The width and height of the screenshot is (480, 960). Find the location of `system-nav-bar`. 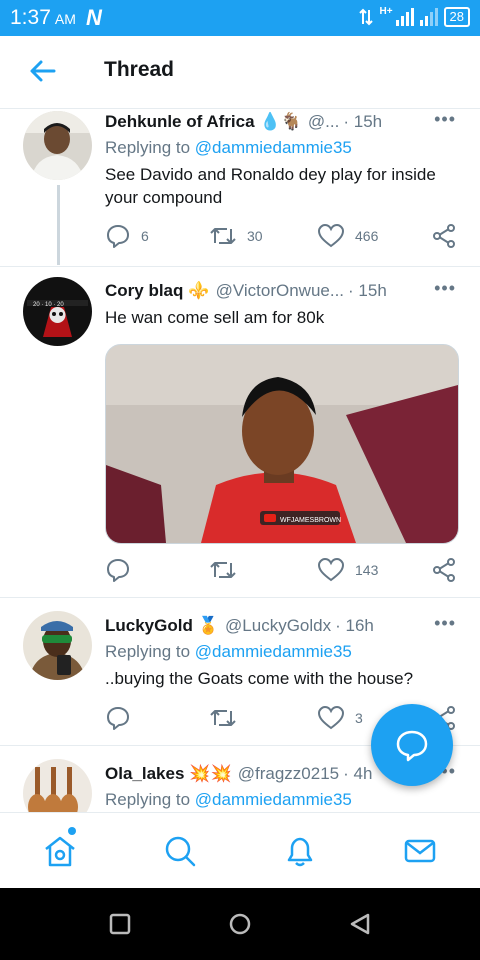

system-nav-bar is located at coordinates (240, 924).